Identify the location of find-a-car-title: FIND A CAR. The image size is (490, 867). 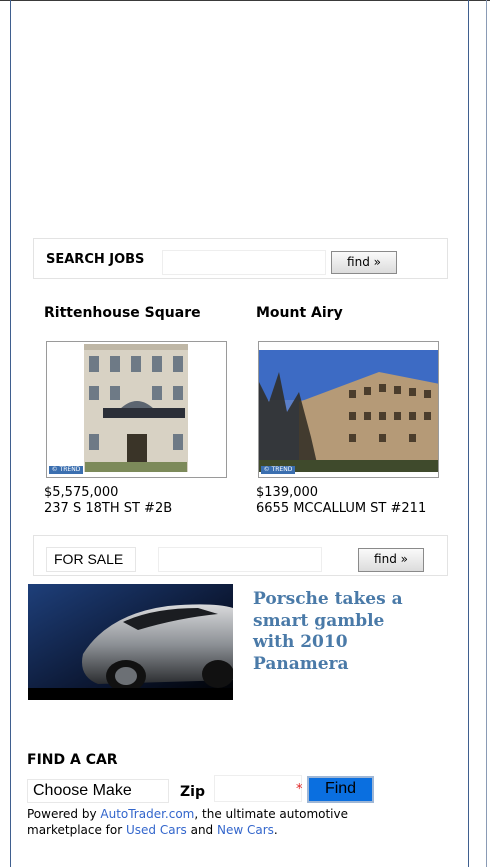
(72, 760).